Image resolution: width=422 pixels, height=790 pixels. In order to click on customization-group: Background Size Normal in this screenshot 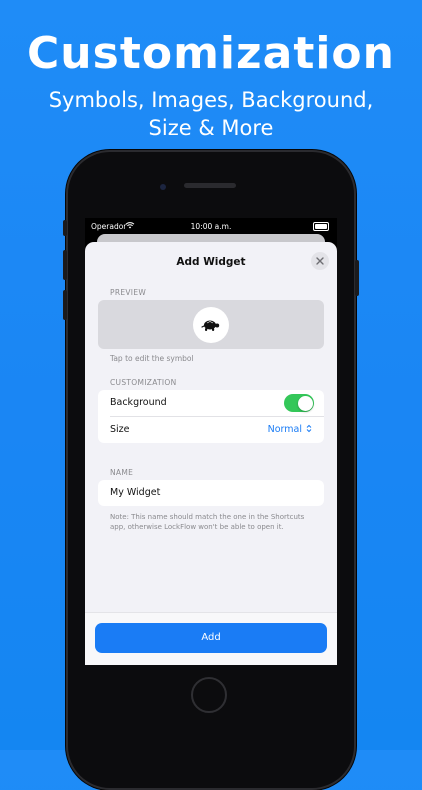, I will do `click(211, 416)`.